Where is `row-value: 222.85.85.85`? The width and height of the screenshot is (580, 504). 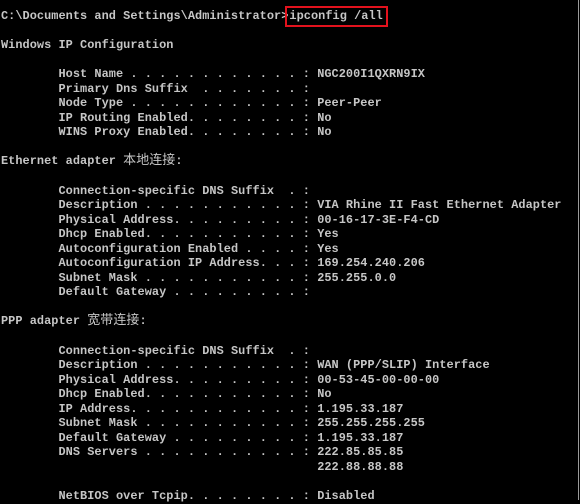 row-value: 222.85.85.85 is located at coordinates (360, 452).